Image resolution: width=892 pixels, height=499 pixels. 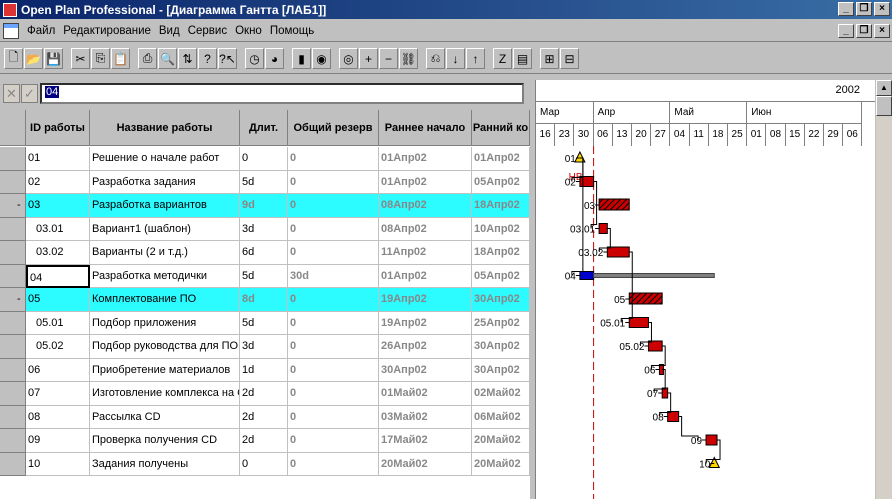 What do you see at coordinates (58, 206) in the screenshot?
I see `cell-id: 03` at bounding box center [58, 206].